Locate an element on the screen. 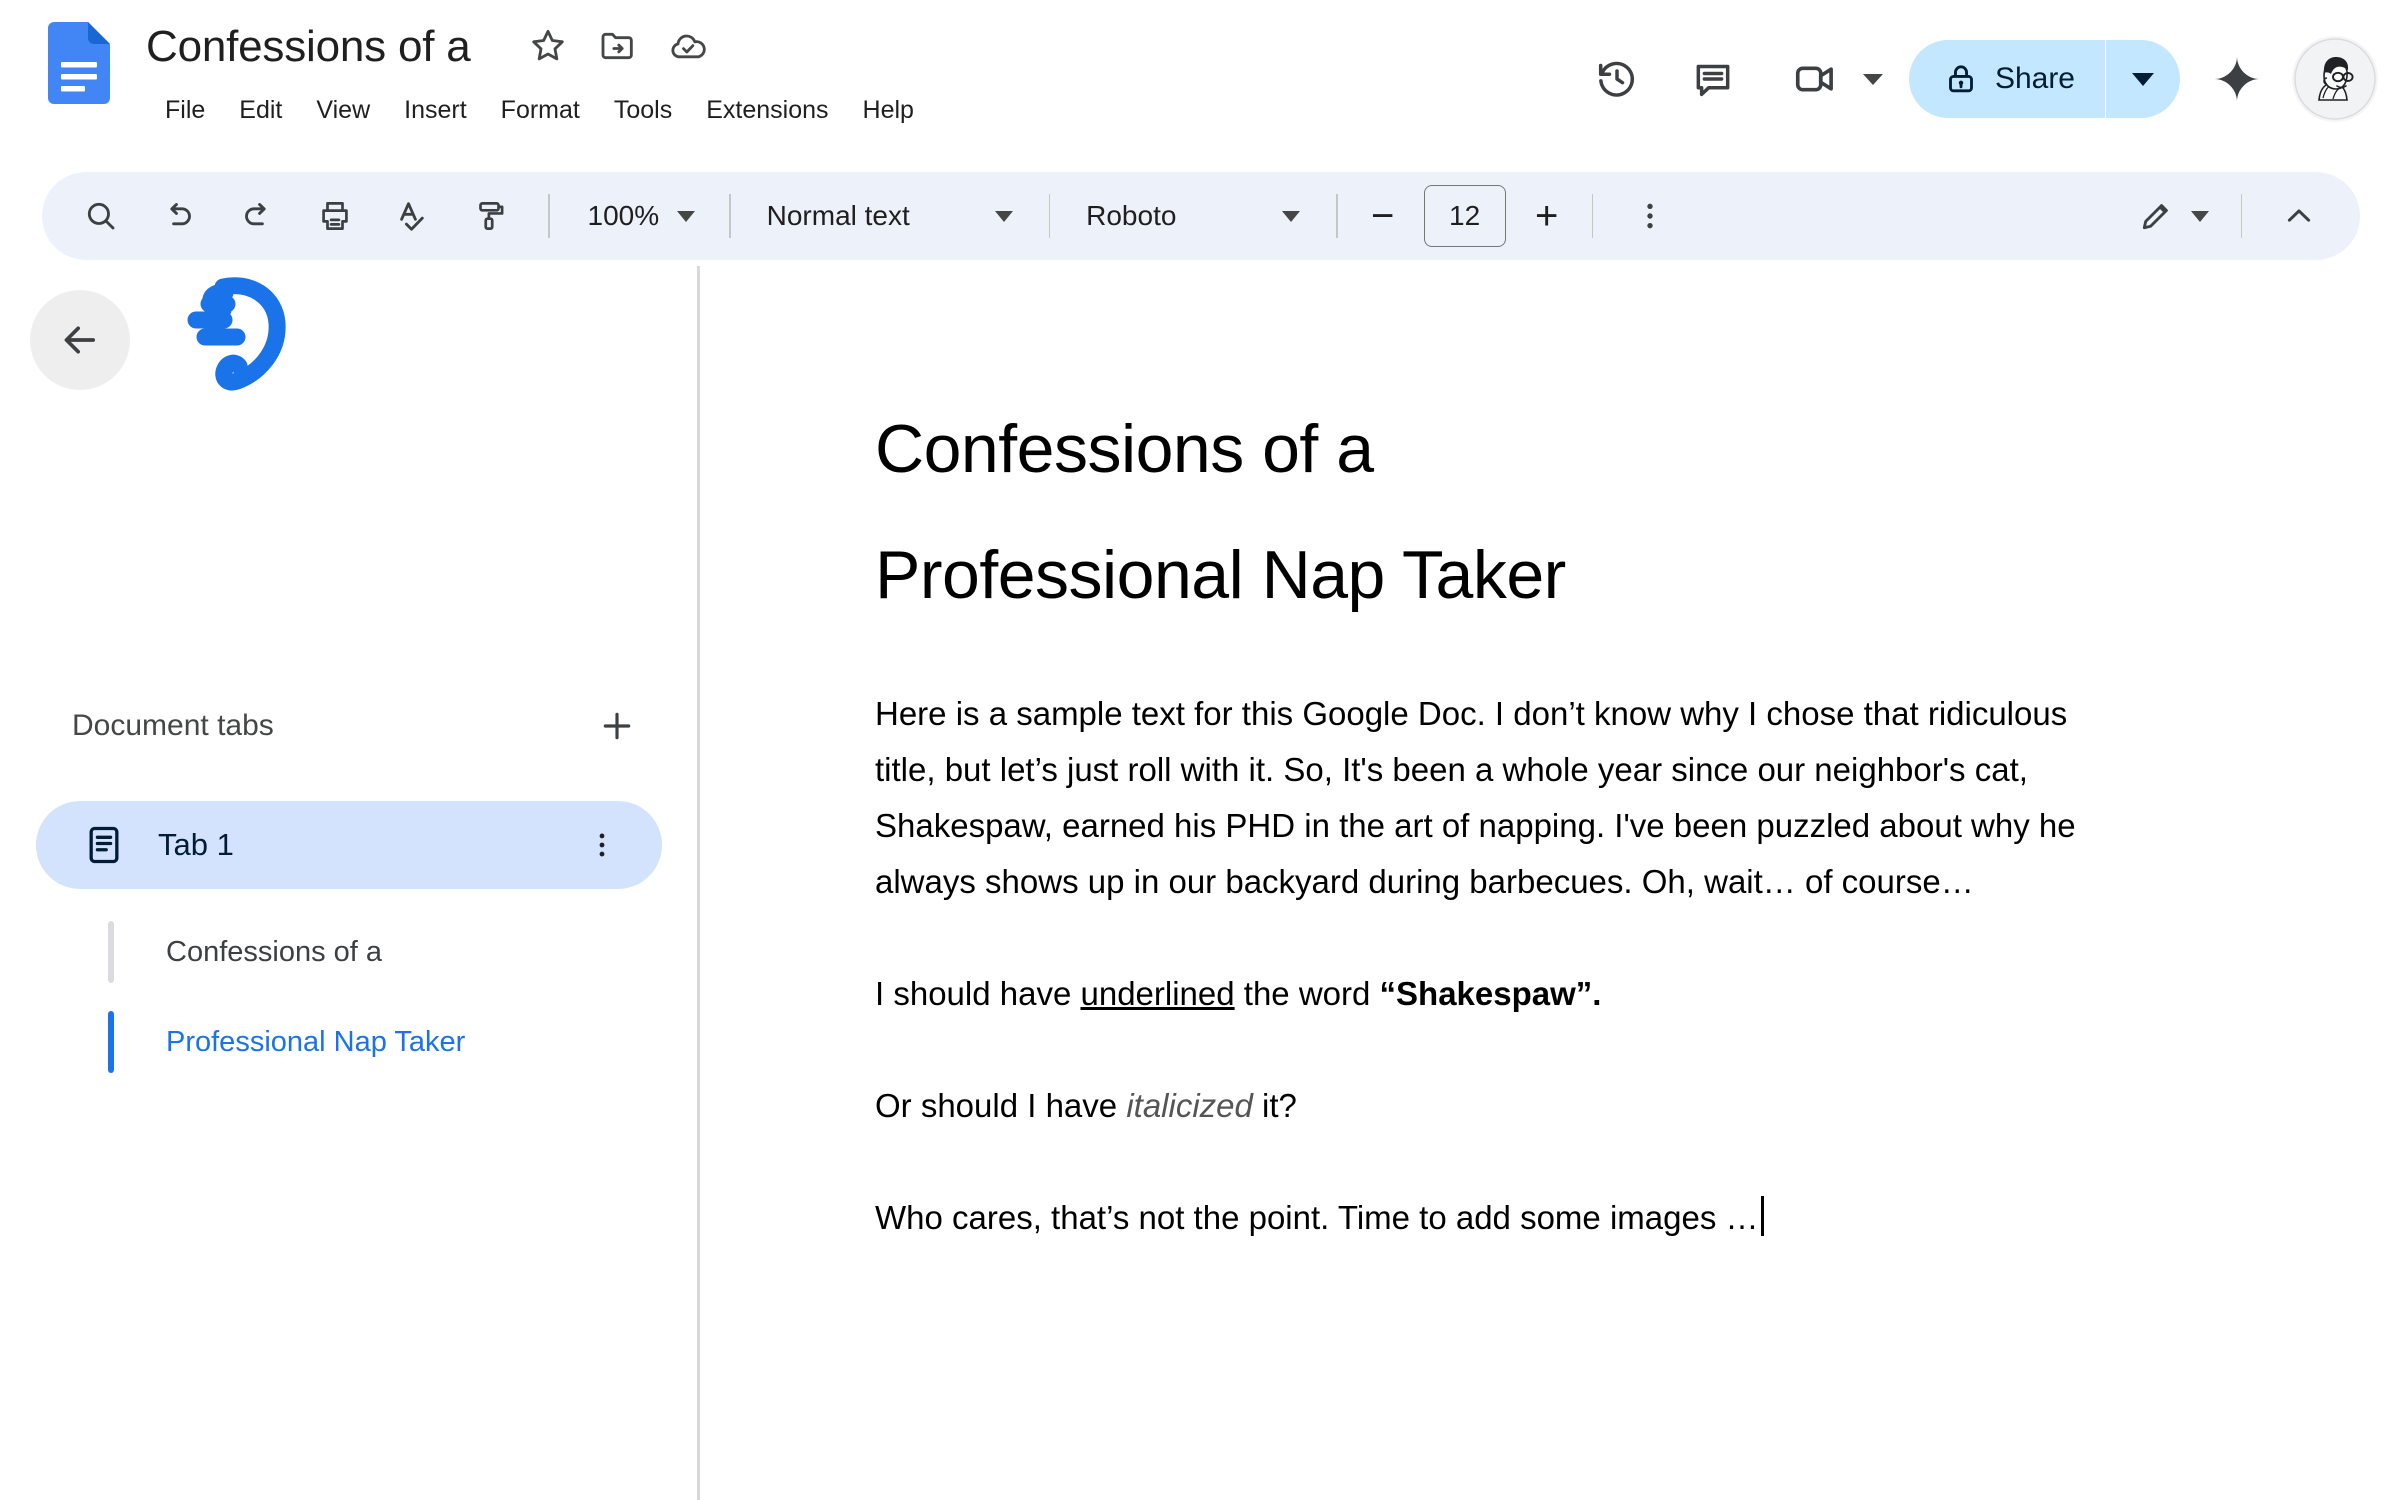 Image resolution: width=2400 pixels, height=1500 pixels. sidebar-heading-label: Confessions of a is located at coordinates (274, 951).